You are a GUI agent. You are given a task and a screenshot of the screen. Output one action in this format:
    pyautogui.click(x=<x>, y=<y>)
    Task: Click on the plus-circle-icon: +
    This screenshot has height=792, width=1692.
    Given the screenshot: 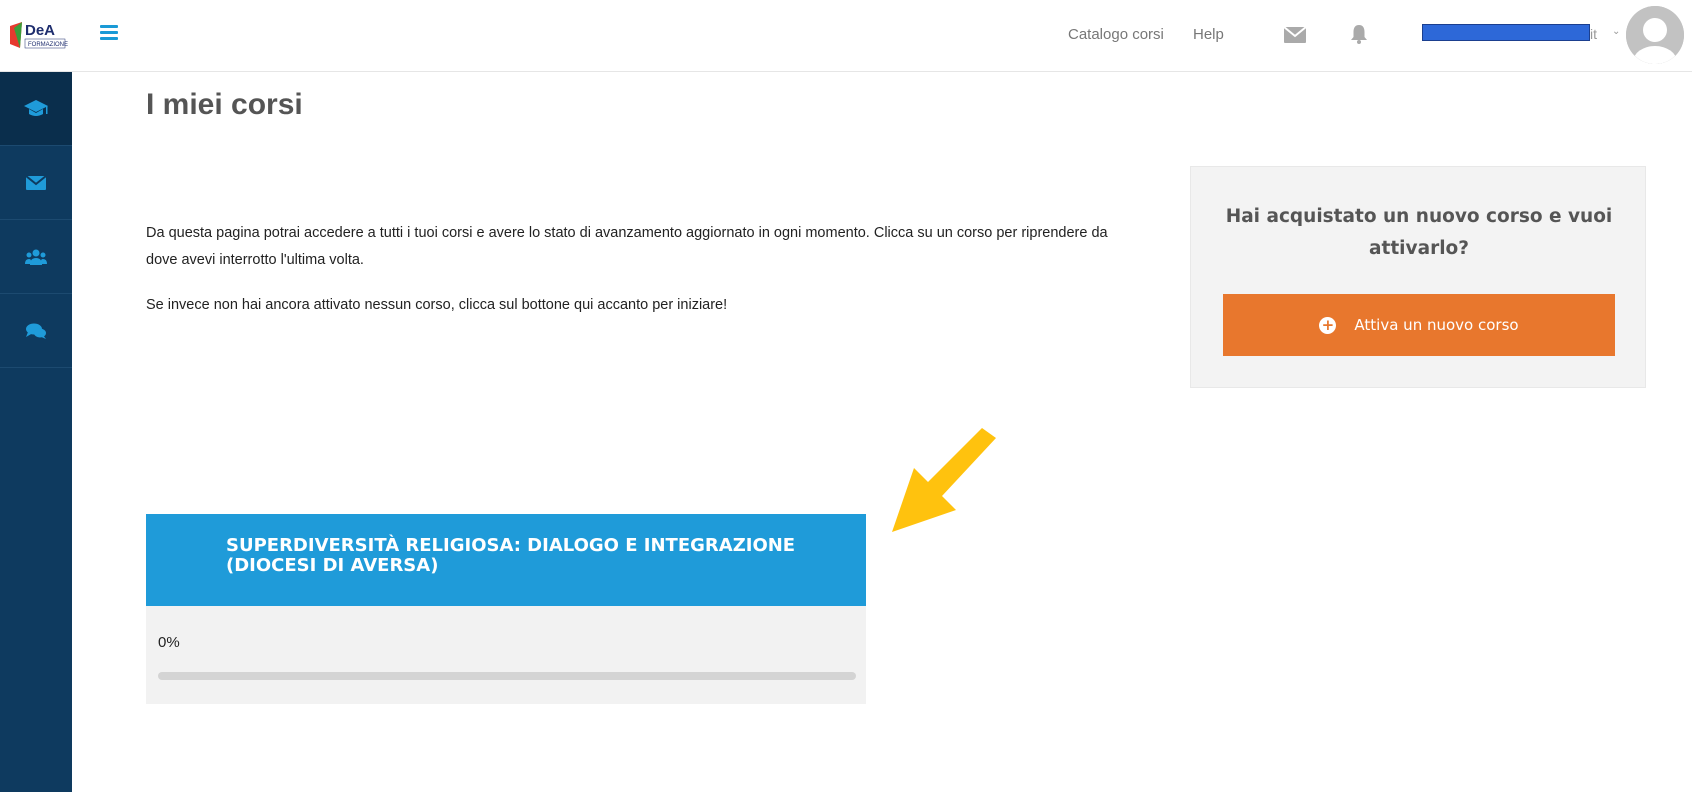 What is the action you would take?
    pyautogui.click(x=1328, y=325)
    